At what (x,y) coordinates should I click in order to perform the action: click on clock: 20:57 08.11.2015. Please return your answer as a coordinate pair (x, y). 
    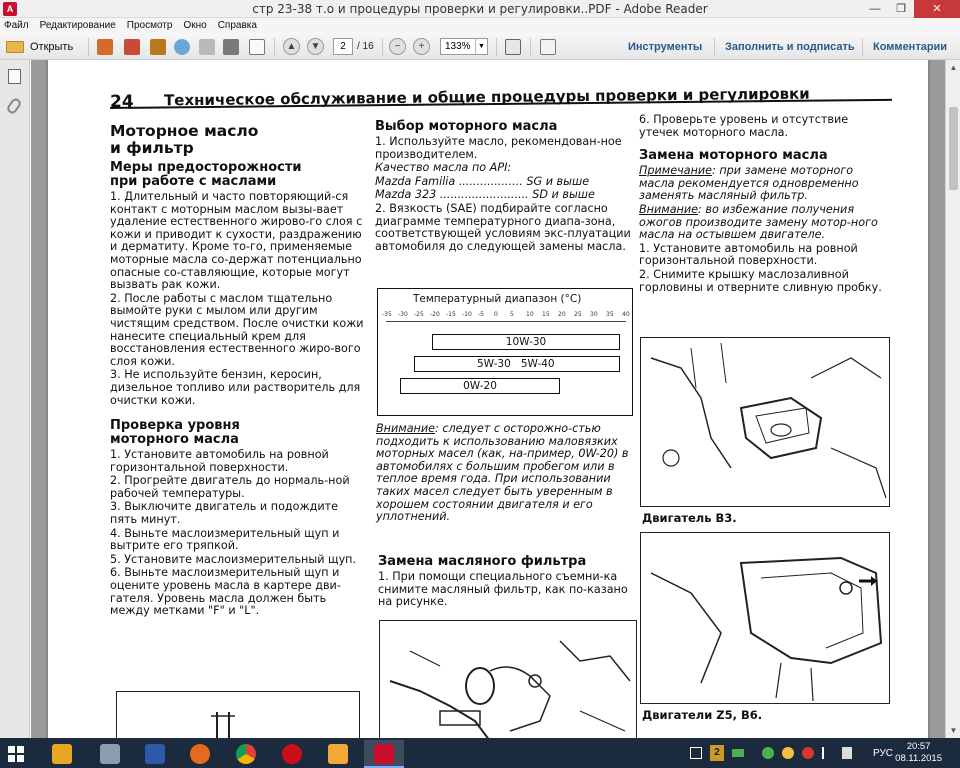
    Looking at the image, I should click on (918, 753).